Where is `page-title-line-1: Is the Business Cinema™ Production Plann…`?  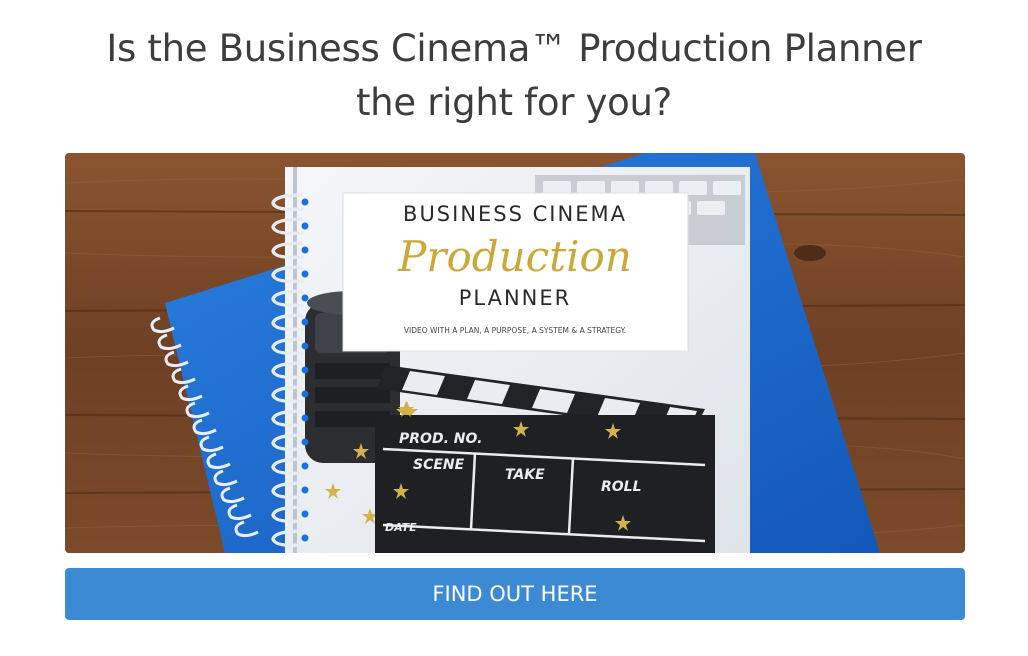 page-title-line-1: Is the Business Cinema™ Production Plann… is located at coordinates (514, 48).